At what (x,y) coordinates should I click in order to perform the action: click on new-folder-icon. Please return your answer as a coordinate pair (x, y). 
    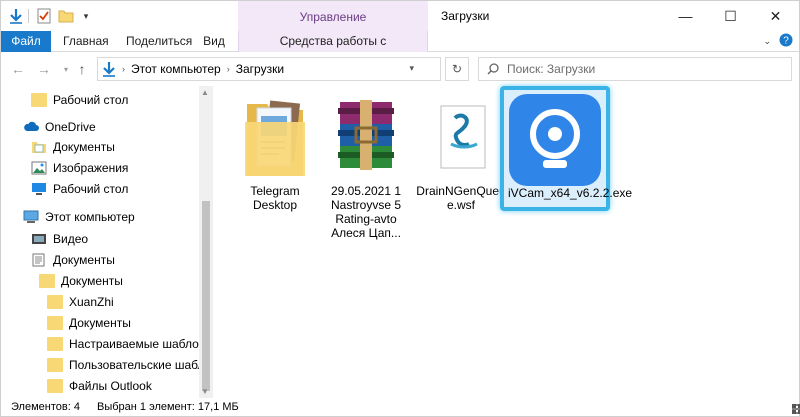
    Looking at the image, I should click on (66, 16).